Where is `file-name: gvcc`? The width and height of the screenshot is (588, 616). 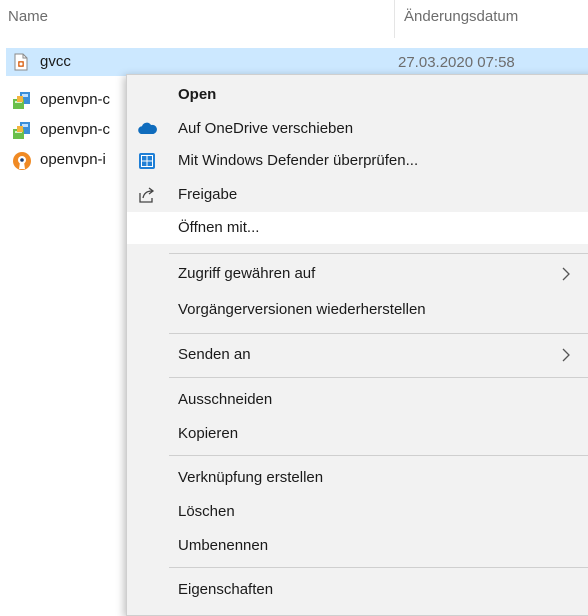 file-name: gvcc is located at coordinates (55, 61).